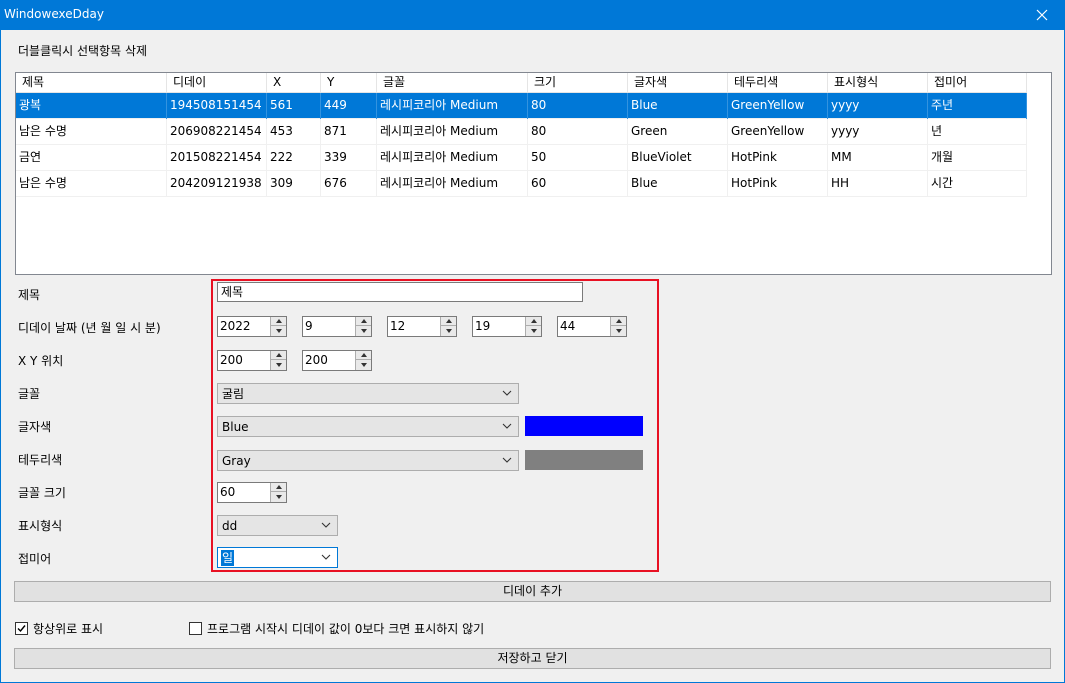  What do you see at coordinates (230, 526) in the screenshot?
I see `format-select-value: dd` at bounding box center [230, 526].